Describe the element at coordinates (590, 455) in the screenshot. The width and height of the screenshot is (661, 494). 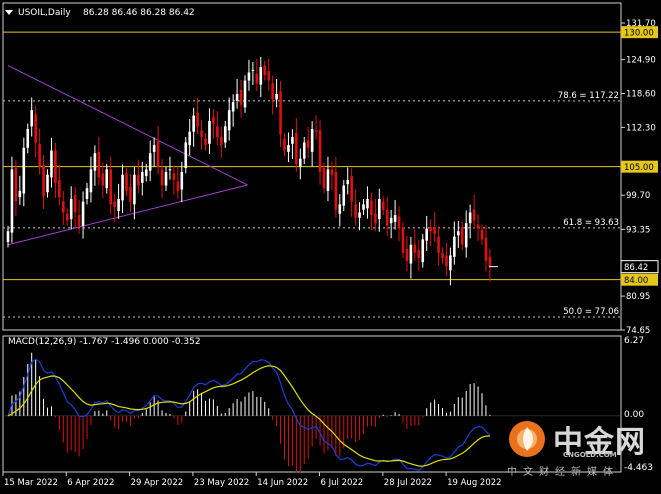
I see `watermark-domain: CNGOLD.COM` at that location.